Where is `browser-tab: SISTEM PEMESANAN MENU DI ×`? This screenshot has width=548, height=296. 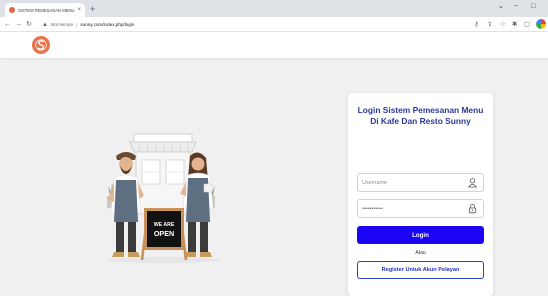
browser-tab: SISTEM PEMESANAN MENU DI × is located at coordinates (45, 10).